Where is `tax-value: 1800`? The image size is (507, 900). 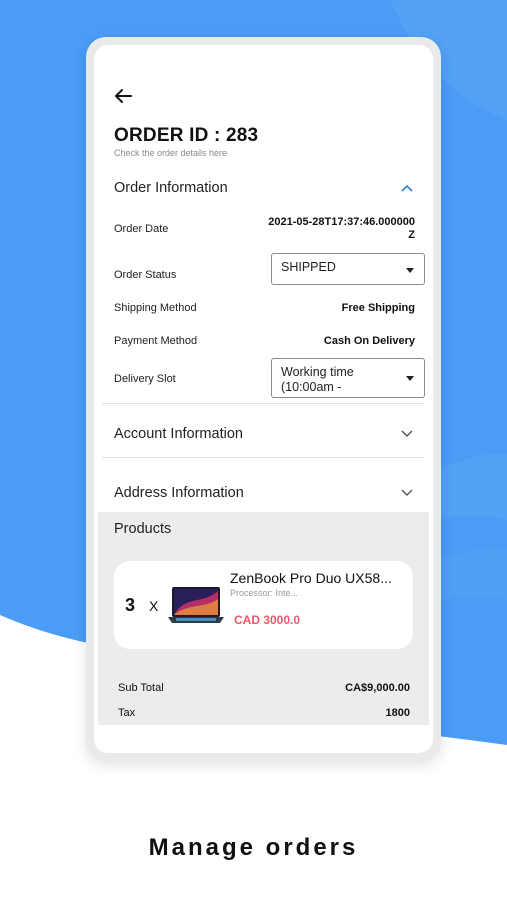
tax-value: 1800 is located at coordinates (397, 713).